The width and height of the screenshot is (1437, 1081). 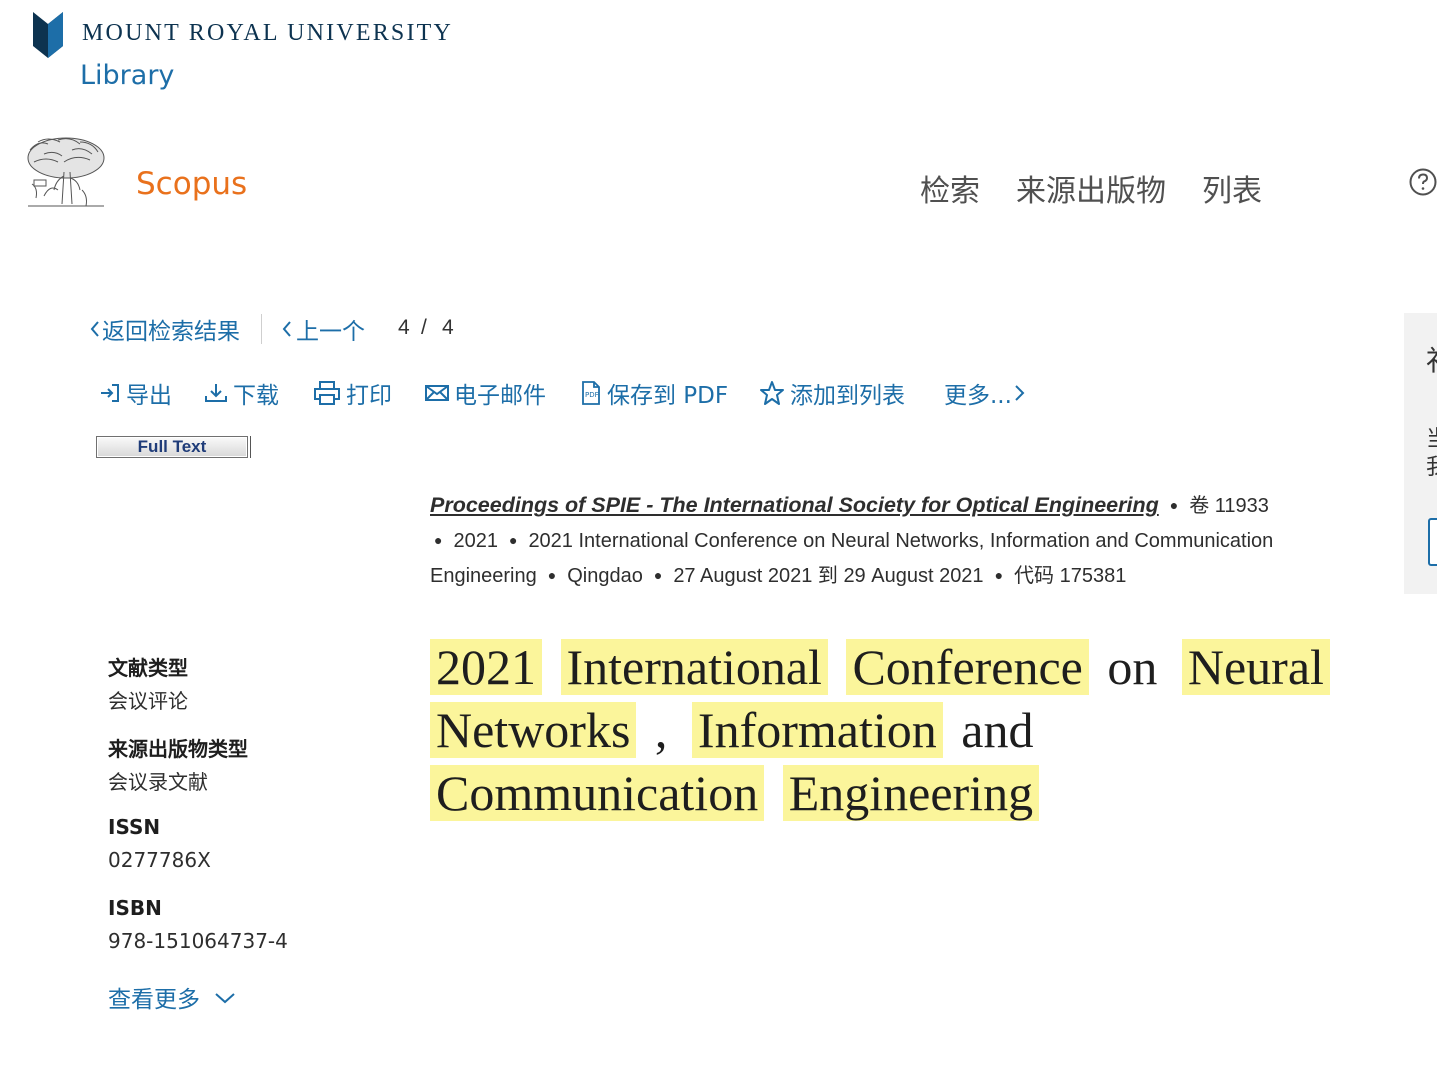 What do you see at coordinates (216, 393) in the screenshot?
I see `download-icon` at bounding box center [216, 393].